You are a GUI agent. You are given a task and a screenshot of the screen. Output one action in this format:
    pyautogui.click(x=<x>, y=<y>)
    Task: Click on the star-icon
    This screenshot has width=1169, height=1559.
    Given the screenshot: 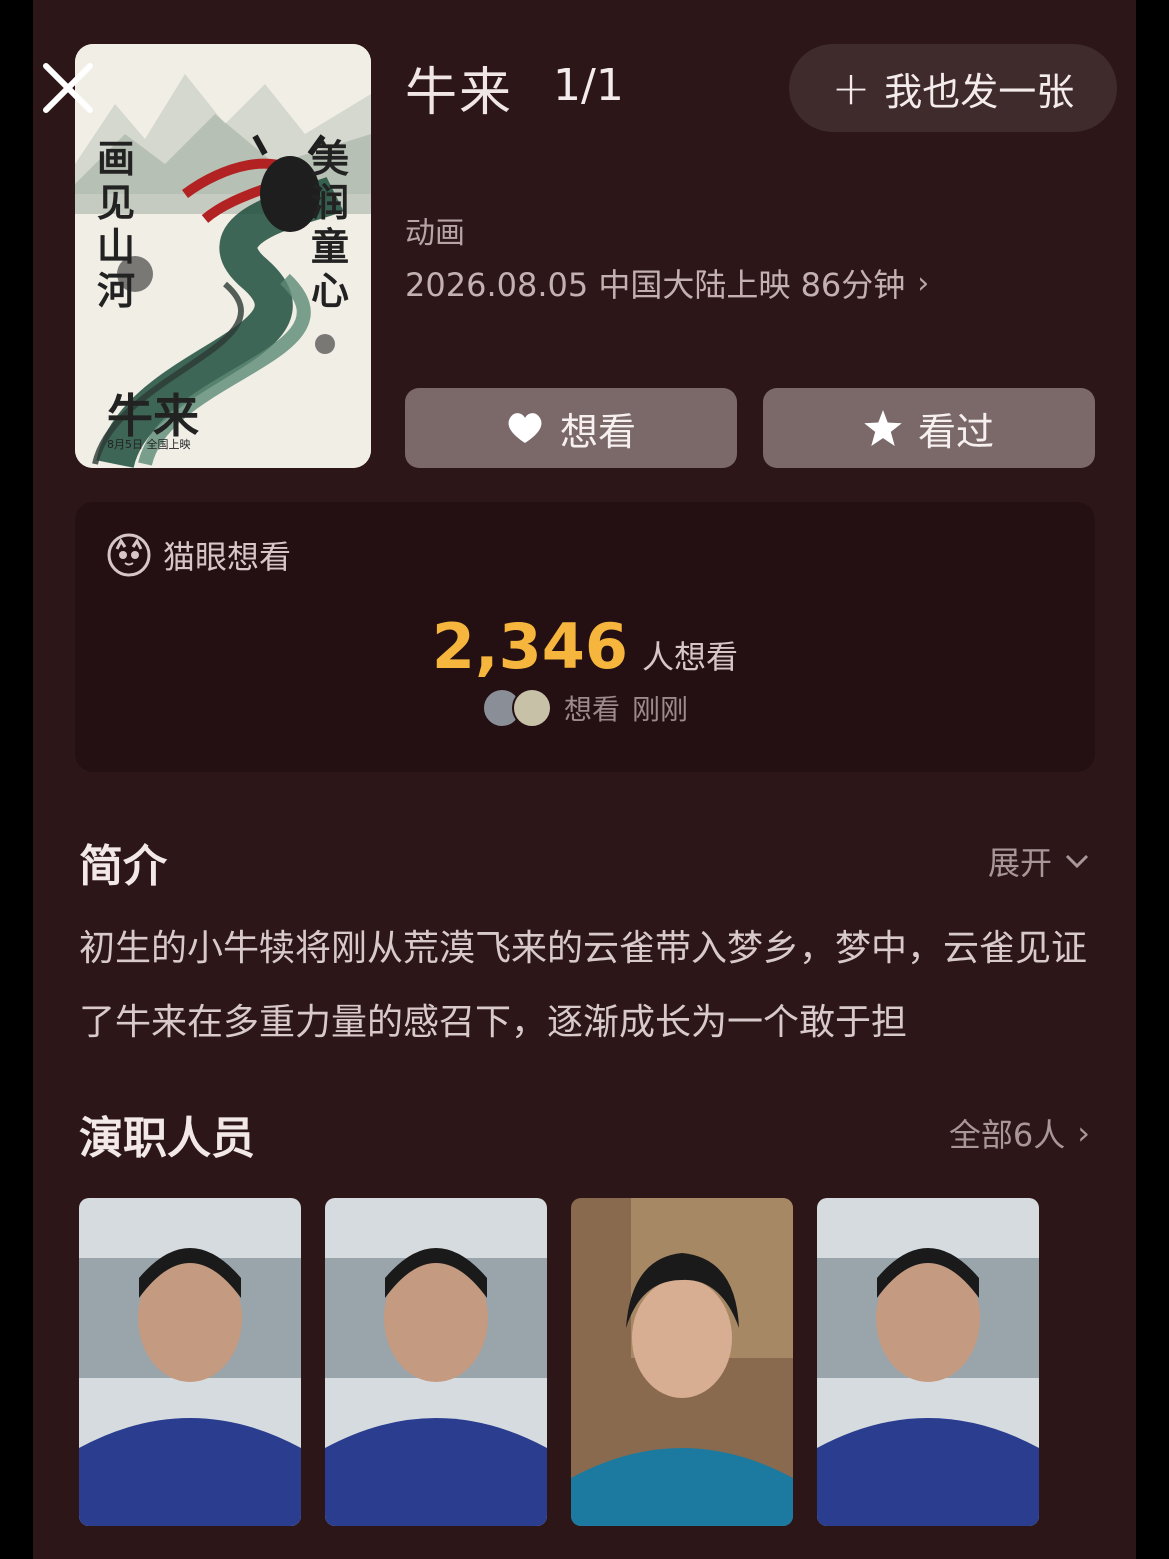 What is the action you would take?
    pyautogui.click(x=883, y=428)
    